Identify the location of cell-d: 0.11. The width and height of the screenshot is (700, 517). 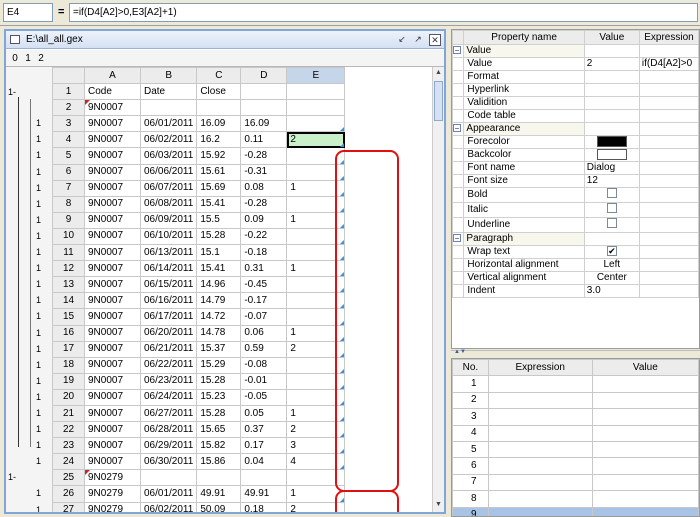
(264, 140).